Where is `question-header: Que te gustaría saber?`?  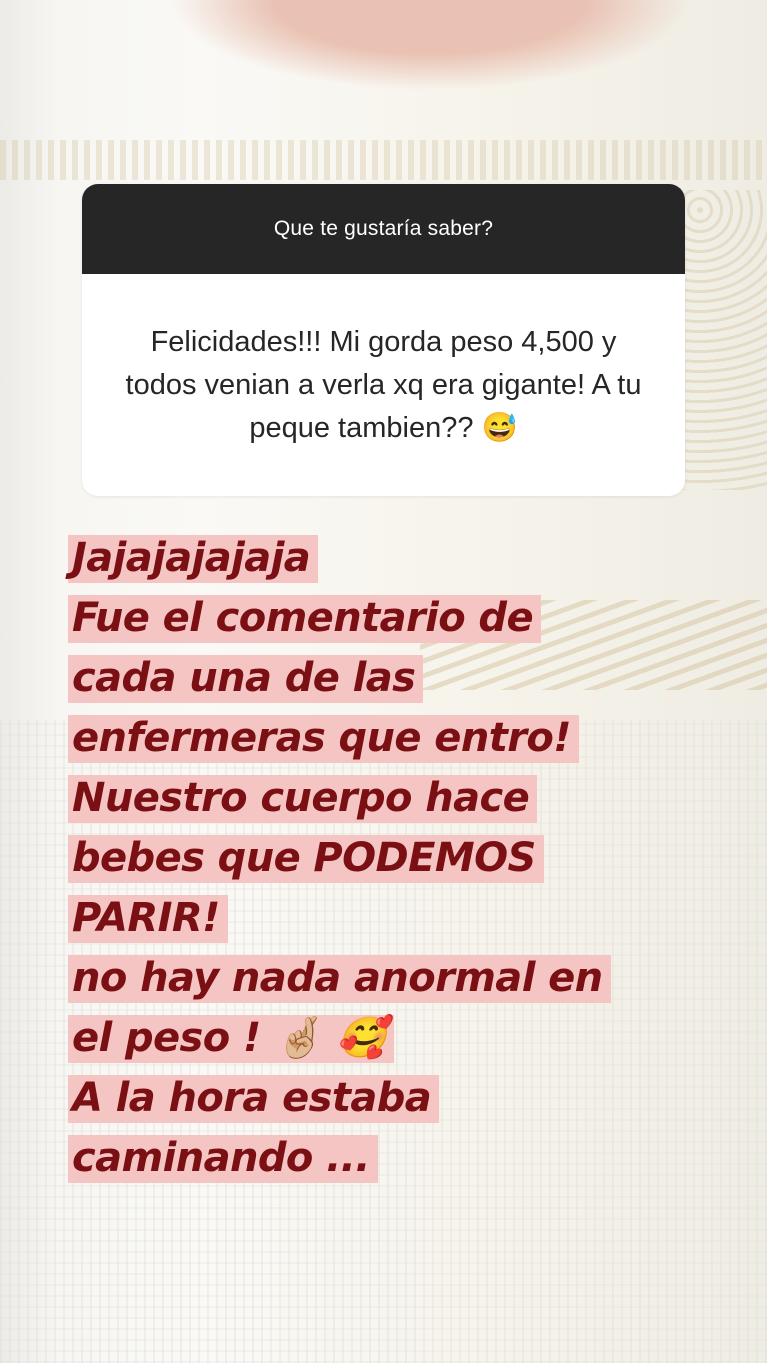
question-header: Que te gustaría saber? is located at coordinates (383, 229).